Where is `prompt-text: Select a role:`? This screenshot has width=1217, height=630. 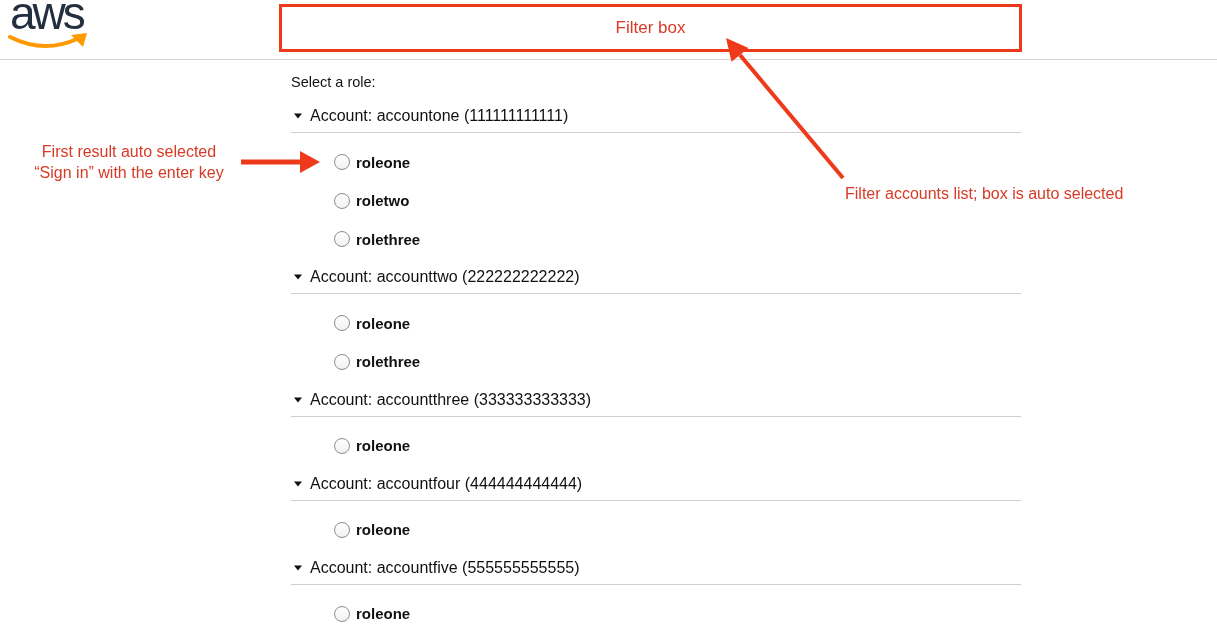 prompt-text: Select a role: is located at coordinates (334, 82).